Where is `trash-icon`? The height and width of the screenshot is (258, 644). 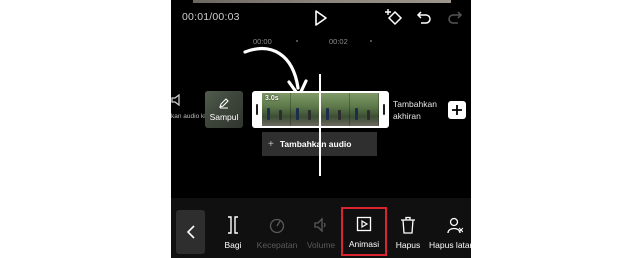
trash-icon is located at coordinates (408, 225).